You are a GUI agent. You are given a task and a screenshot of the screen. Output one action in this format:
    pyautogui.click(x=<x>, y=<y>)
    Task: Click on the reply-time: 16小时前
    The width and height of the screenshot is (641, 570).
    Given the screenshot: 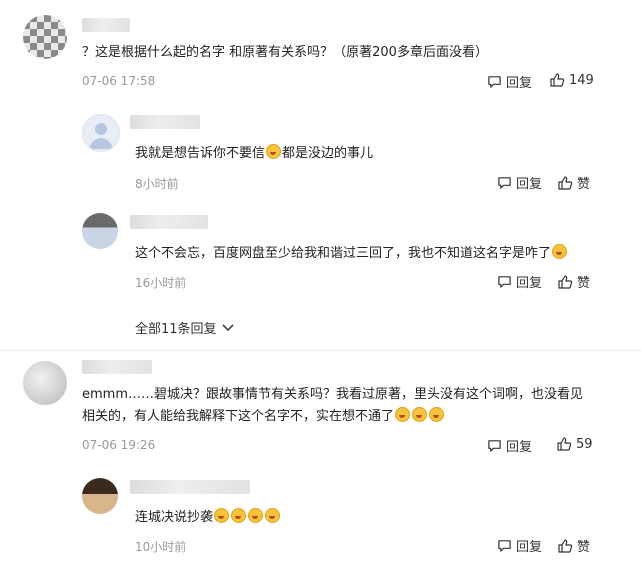 What is the action you would take?
    pyautogui.click(x=161, y=283)
    